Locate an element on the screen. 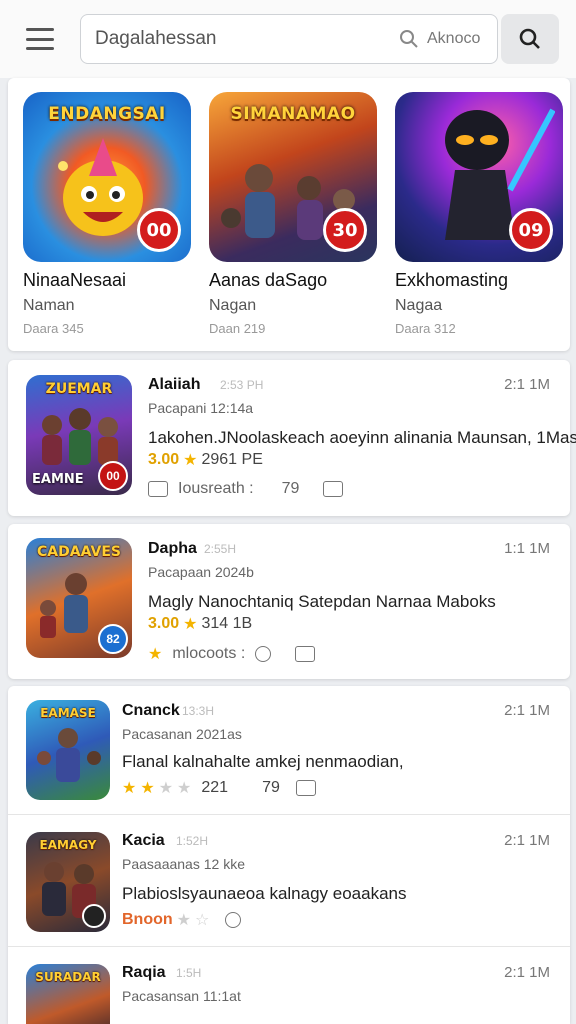 This screenshot has height=1024, width=576. featured-meta: Daan 219 is located at coordinates (237, 328).